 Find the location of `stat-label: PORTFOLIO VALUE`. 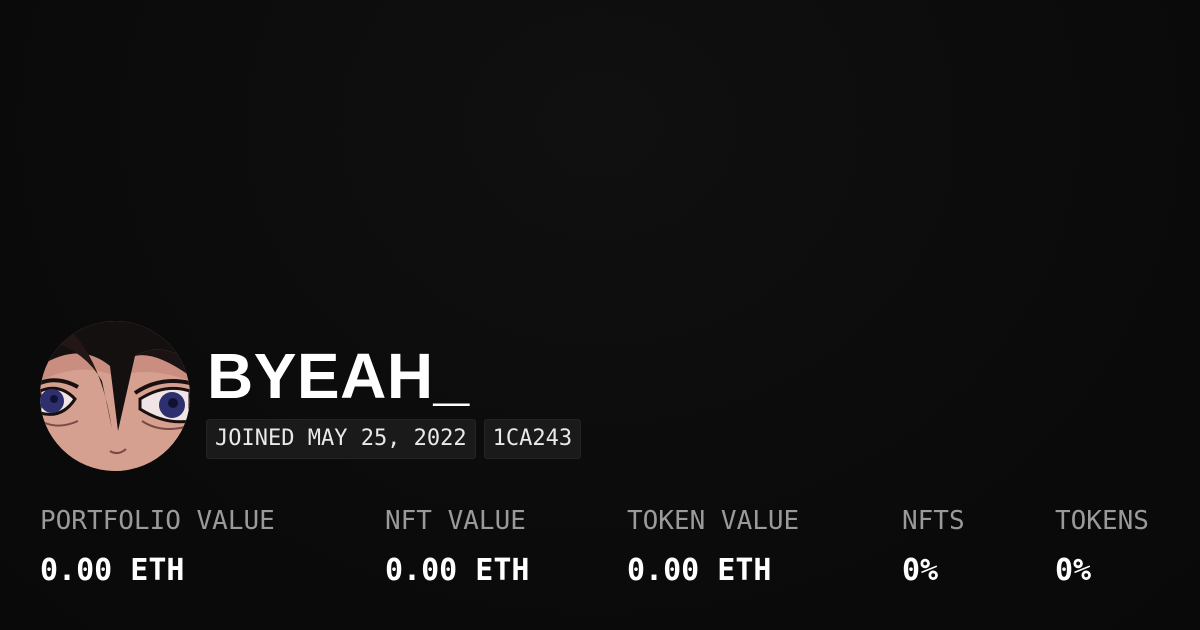

stat-label: PORTFOLIO VALUE is located at coordinates (157, 521).